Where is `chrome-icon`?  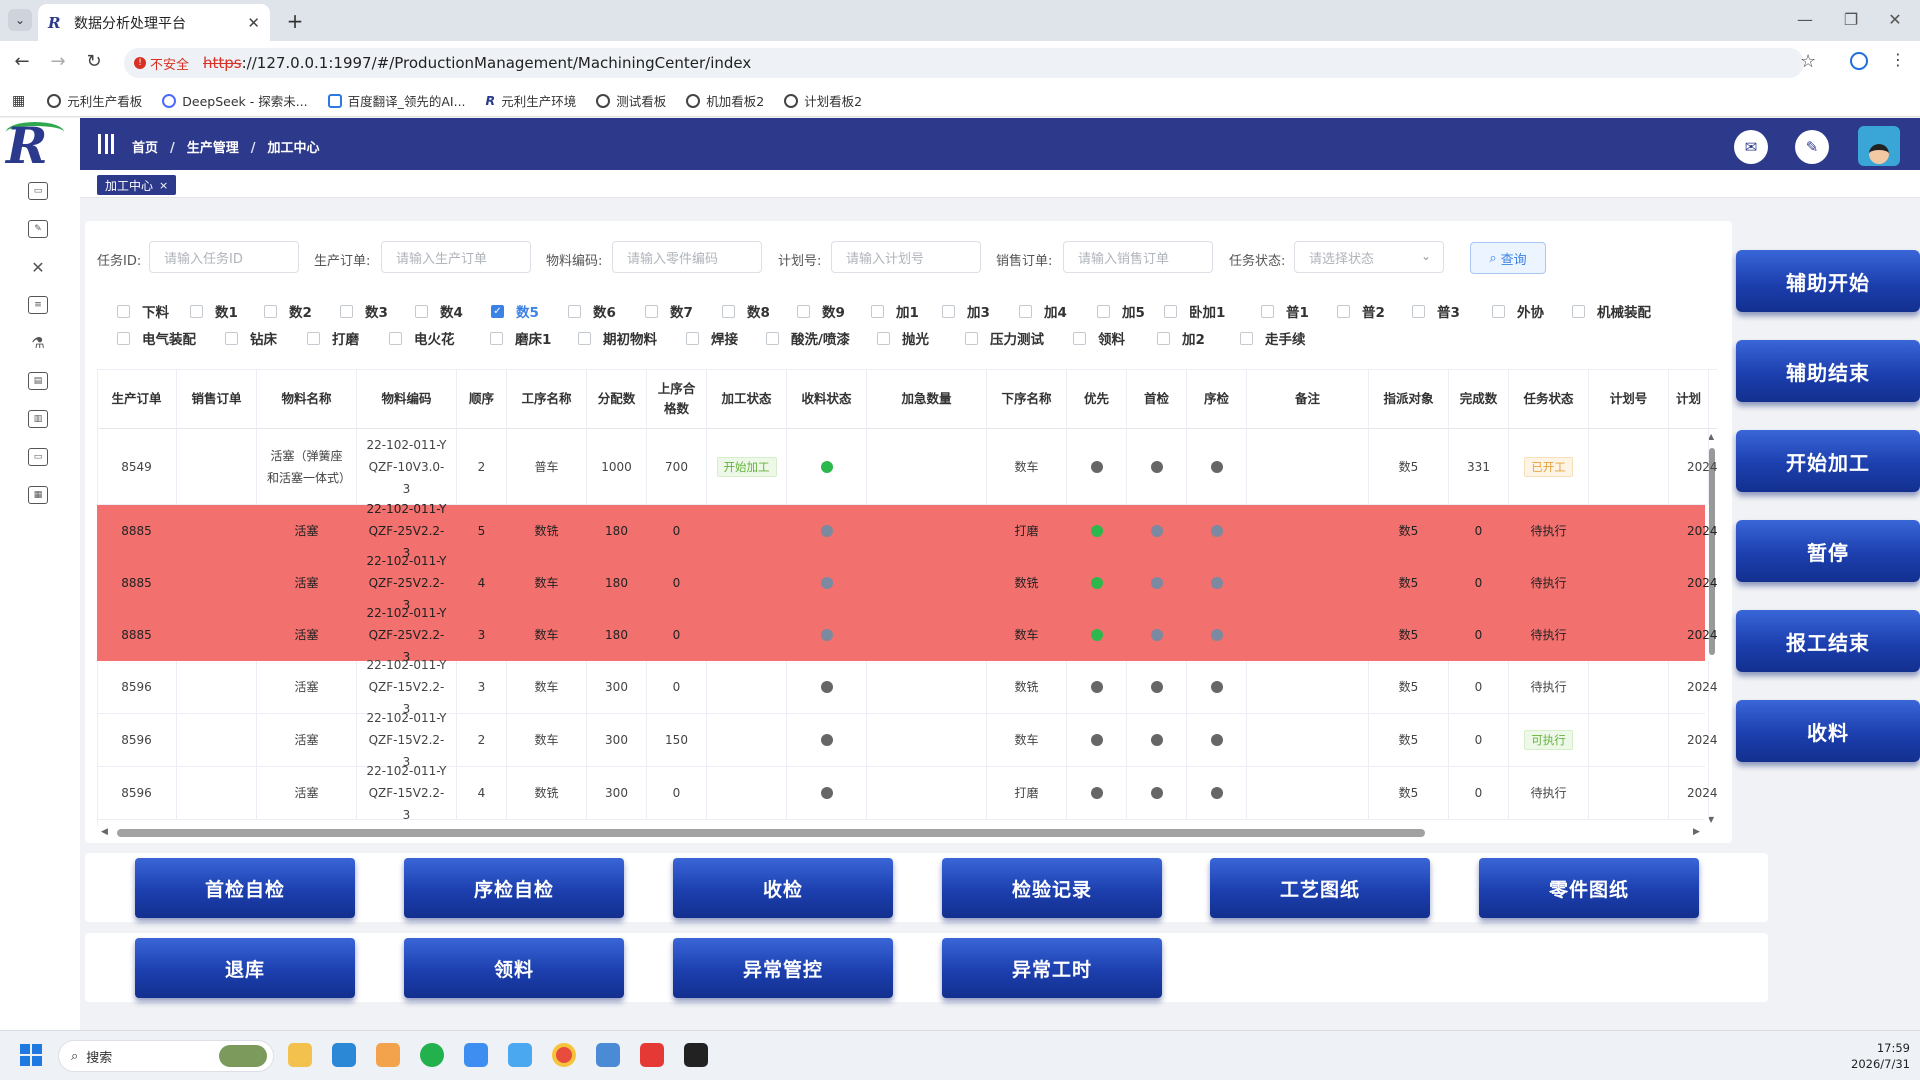
chrome-icon is located at coordinates (564, 1055).